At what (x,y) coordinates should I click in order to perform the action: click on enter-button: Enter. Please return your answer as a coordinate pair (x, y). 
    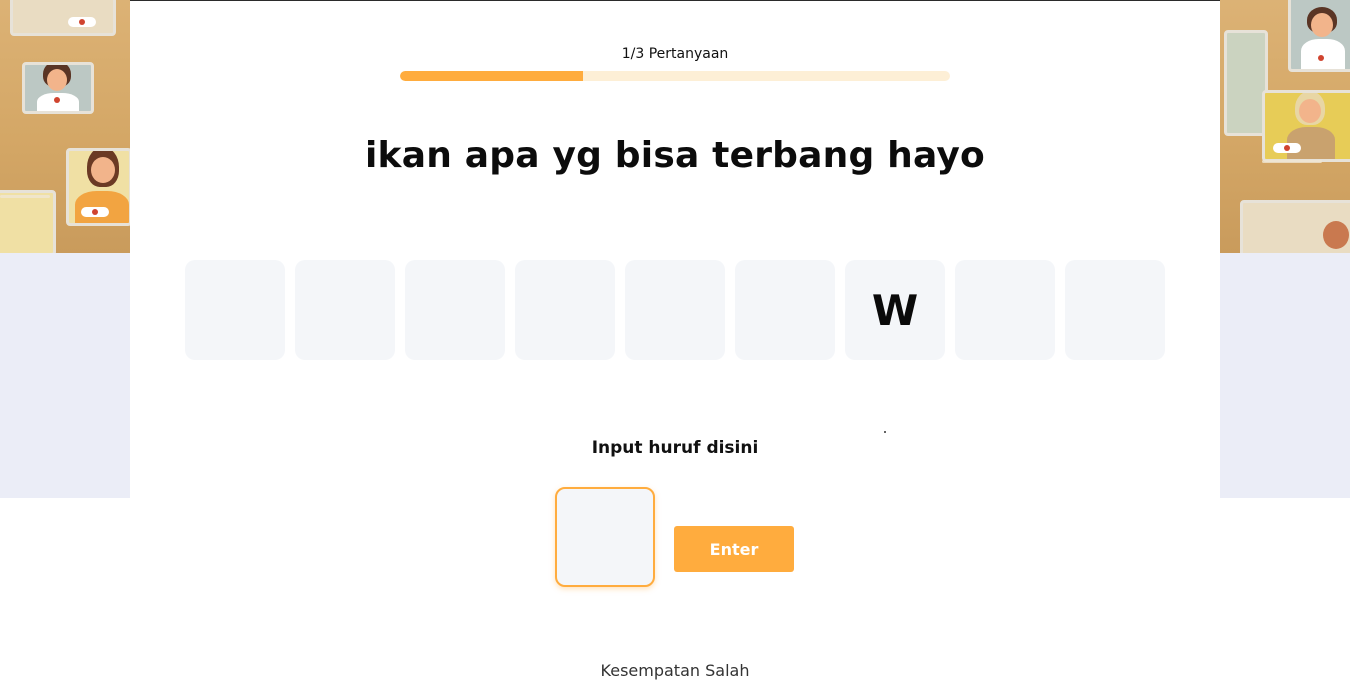
    Looking at the image, I should click on (734, 549).